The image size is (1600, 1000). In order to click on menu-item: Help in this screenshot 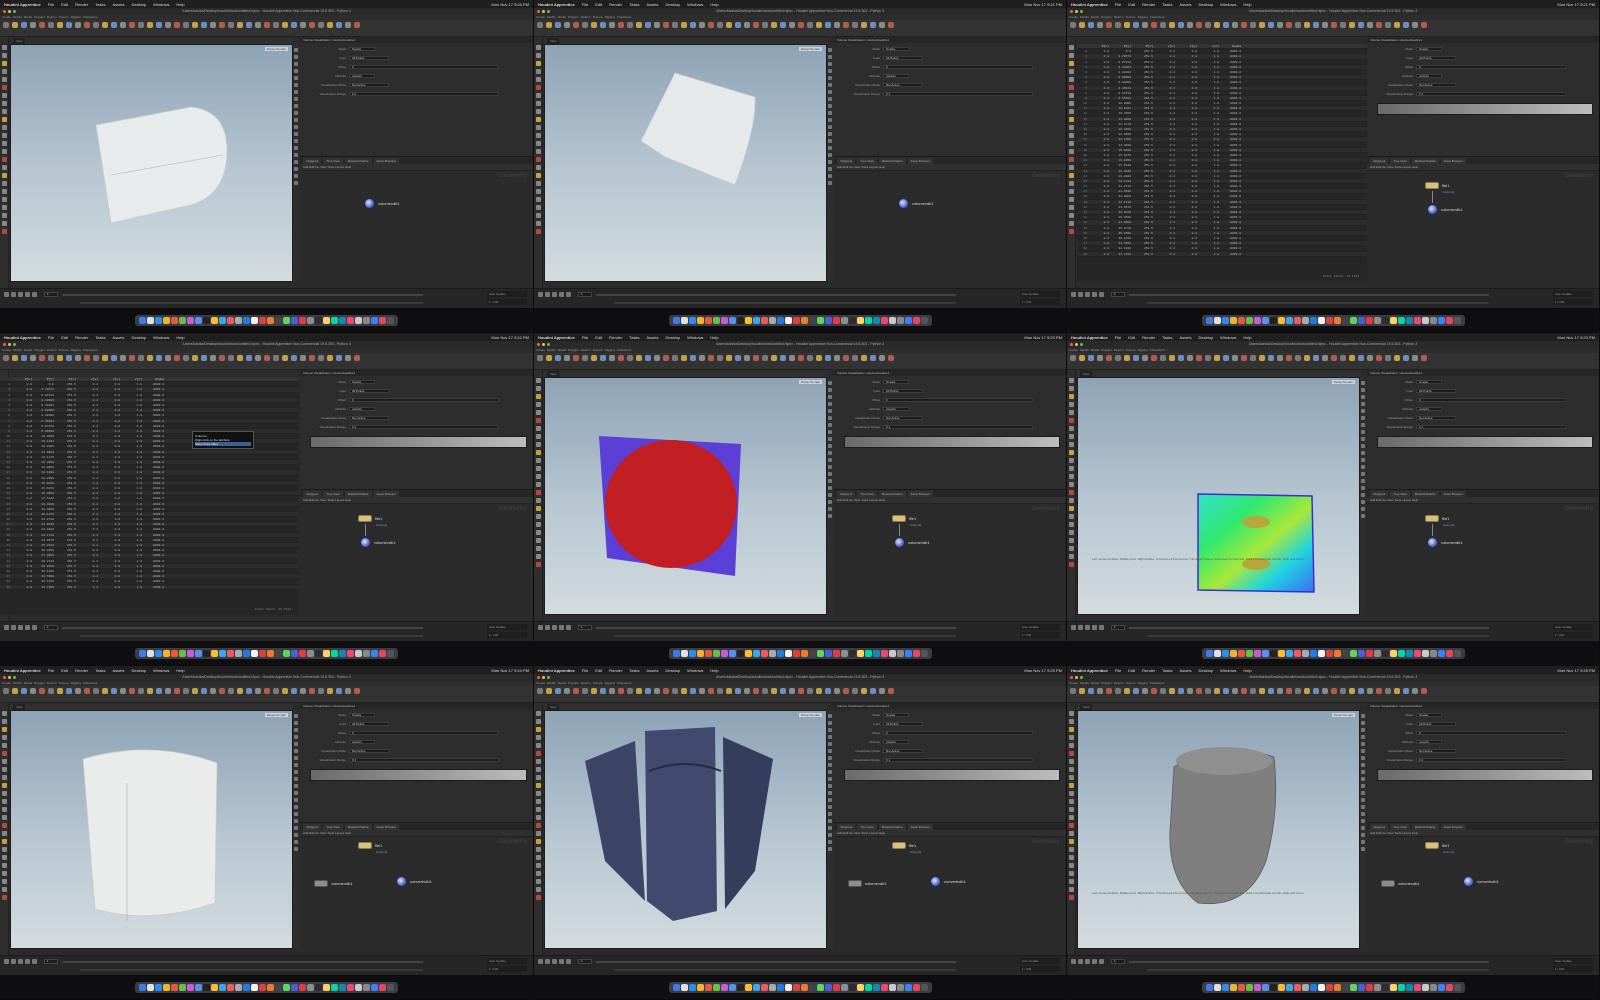, I will do `click(180, 4)`.